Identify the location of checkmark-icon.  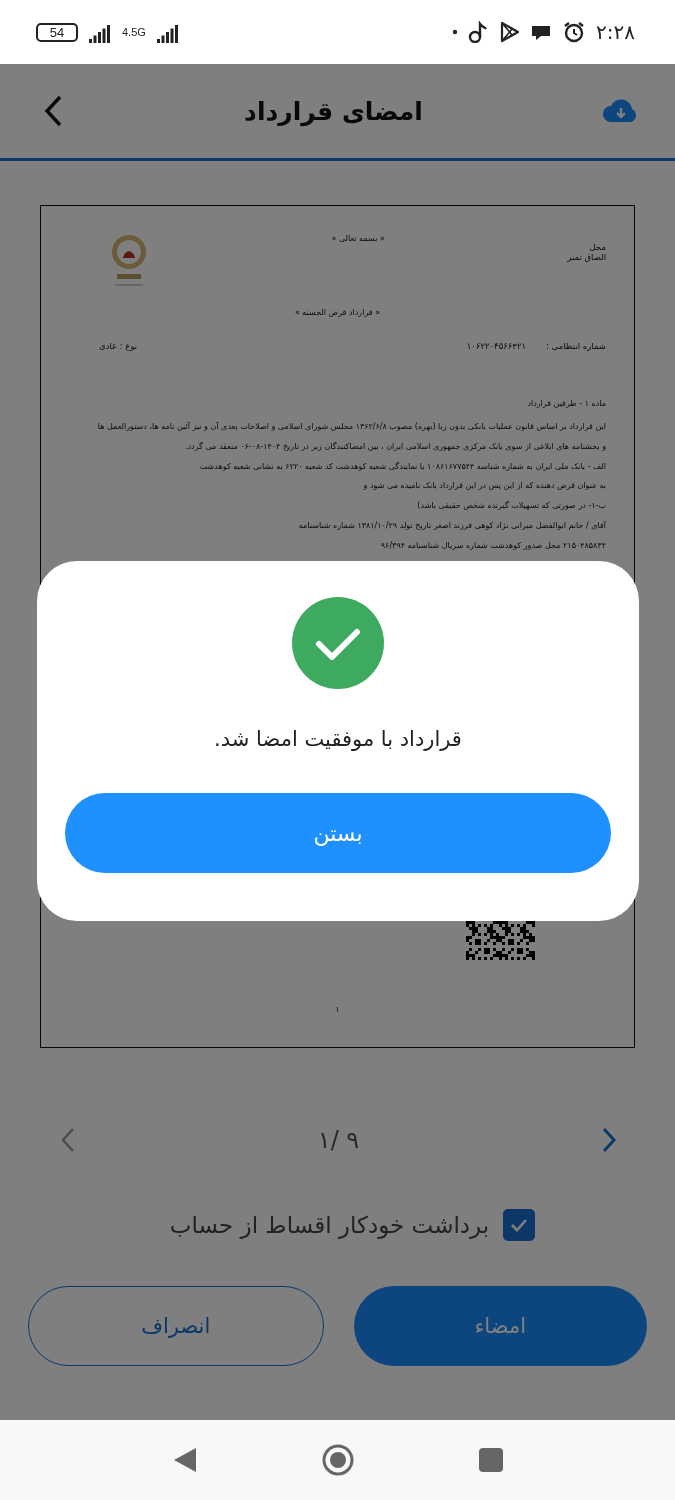
(519, 1225).